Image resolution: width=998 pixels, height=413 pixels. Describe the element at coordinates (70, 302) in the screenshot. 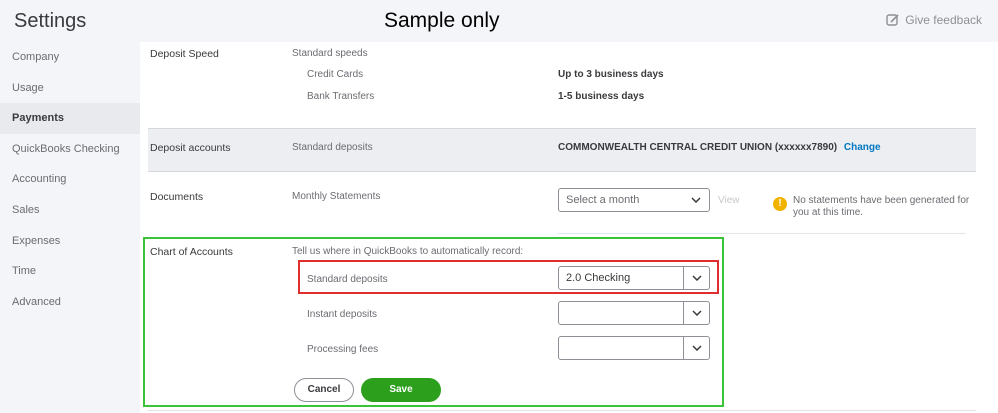

I see `sidebar-item-advanced: Advanced` at that location.